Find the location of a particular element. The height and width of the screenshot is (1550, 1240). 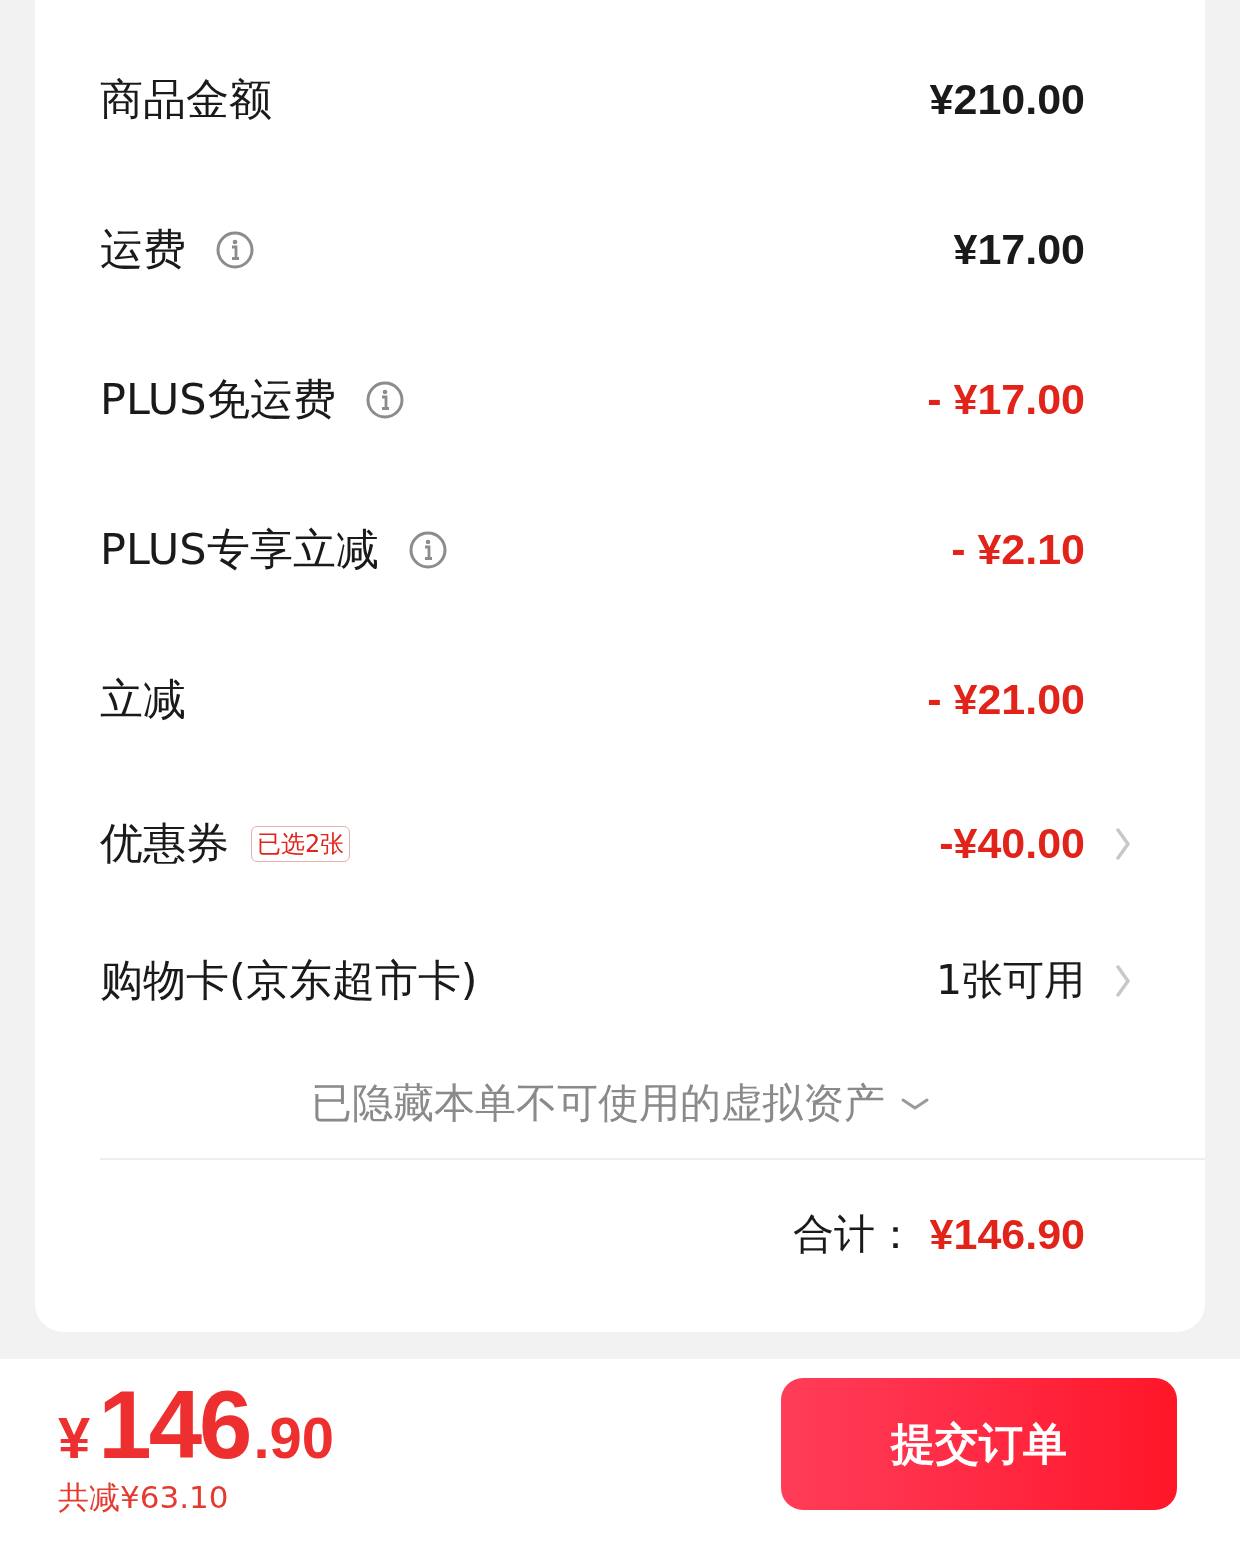

submit-order-button: 提交订单 is located at coordinates (979, 1444).